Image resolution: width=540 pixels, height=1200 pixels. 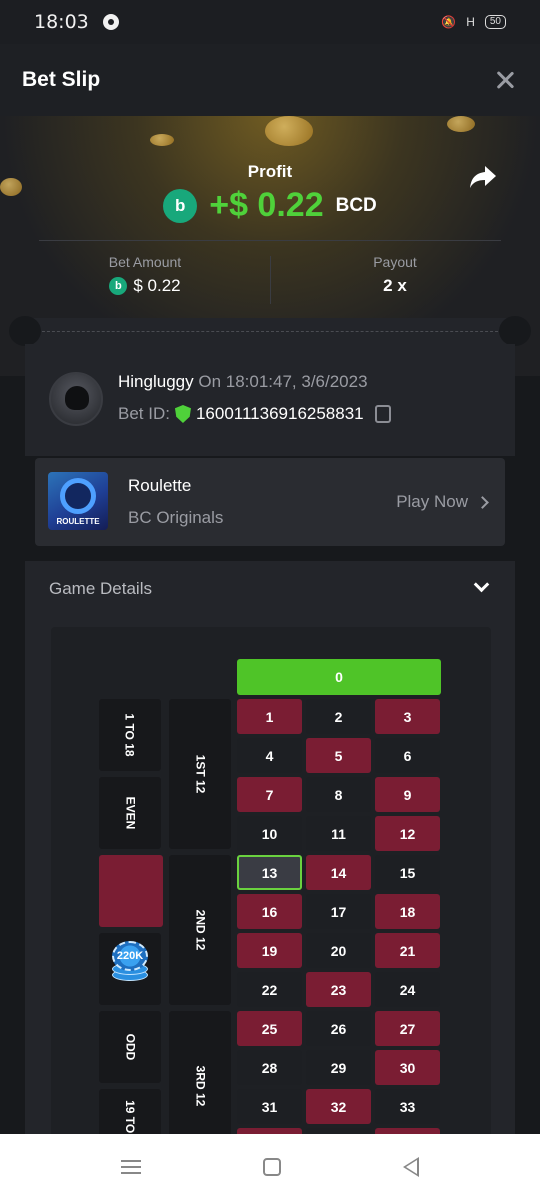 What do you see at coordinates (481, 584) in the screenshot?
I see `chevron-down-icon` at bounding box center [481, 584].